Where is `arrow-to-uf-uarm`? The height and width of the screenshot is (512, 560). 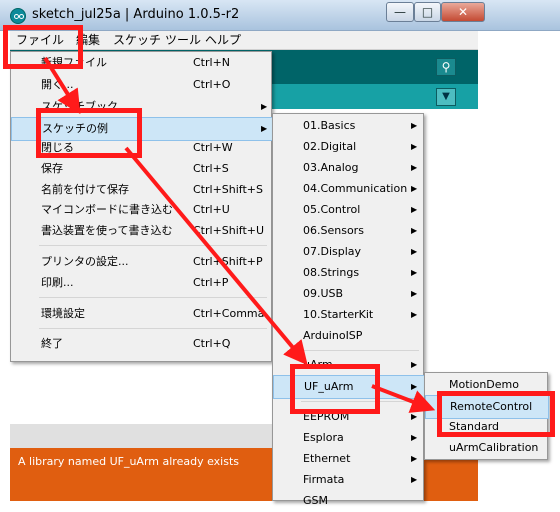 arrow-to-uf-uarm is located at coordinates (216, 256).